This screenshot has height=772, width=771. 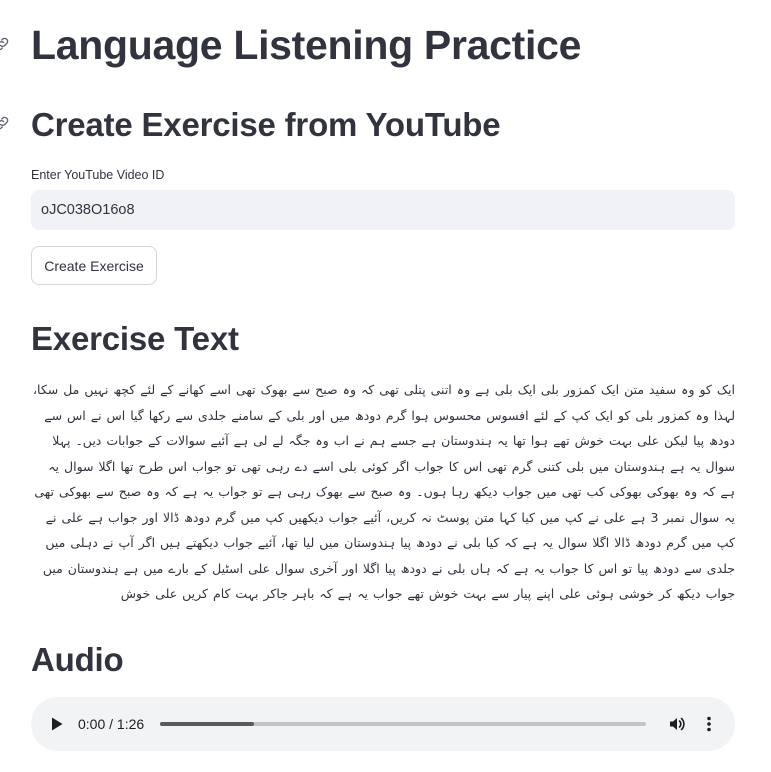 What do you see at coordinates (207, 724) in the screenshot?
I see `audio-buffered-bar` at bounding box center [207, 724].